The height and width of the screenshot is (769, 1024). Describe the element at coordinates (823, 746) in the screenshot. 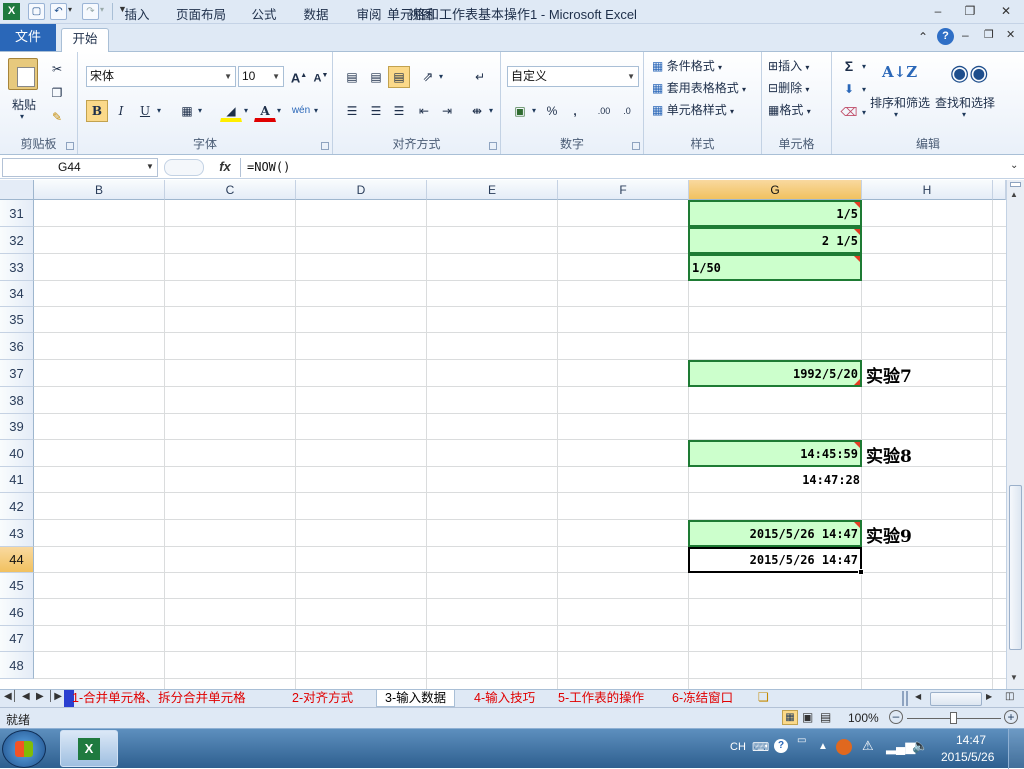

I see `show-hidden-icons: ▲` at that location.